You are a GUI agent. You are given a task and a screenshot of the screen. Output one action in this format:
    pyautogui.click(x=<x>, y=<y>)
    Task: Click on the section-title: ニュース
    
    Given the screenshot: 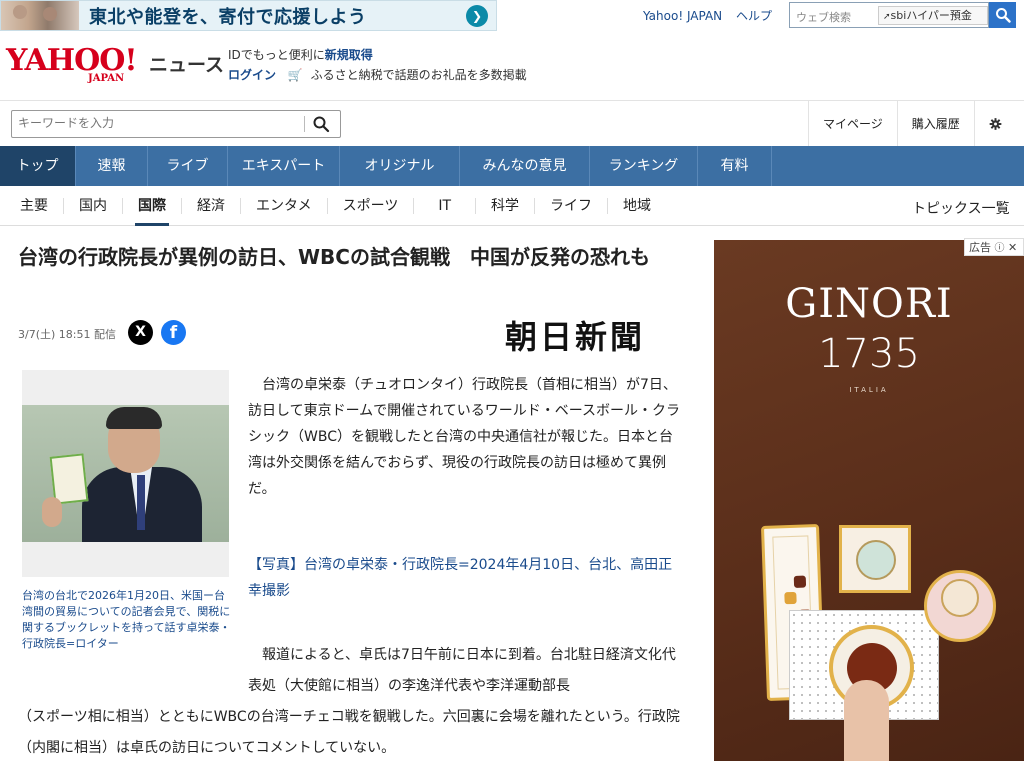 What is the action you would take?
    pyautogui.click(x=186, y=63)
    